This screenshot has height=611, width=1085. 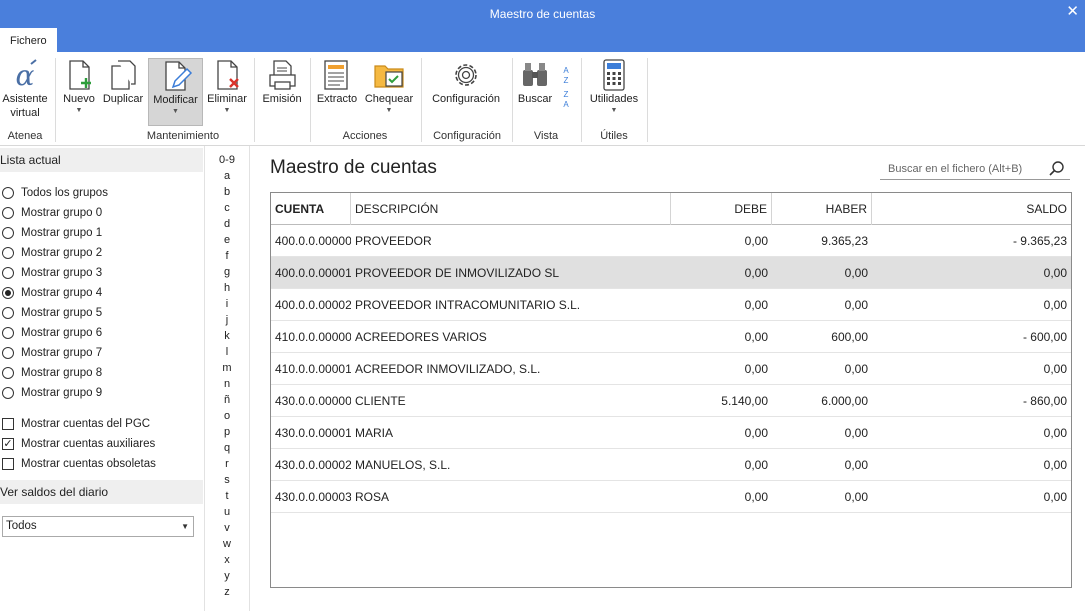 I want to click on check-folder-icon, so click(x=389, y=76).